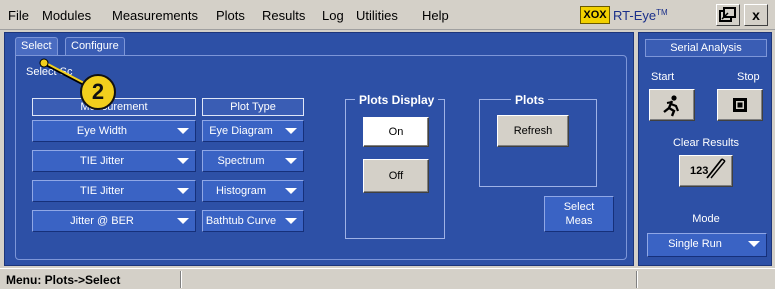  Describe the element at coordinates (155, 15) in the screenshot. I see `menu-measurements: Measurements` at that location.